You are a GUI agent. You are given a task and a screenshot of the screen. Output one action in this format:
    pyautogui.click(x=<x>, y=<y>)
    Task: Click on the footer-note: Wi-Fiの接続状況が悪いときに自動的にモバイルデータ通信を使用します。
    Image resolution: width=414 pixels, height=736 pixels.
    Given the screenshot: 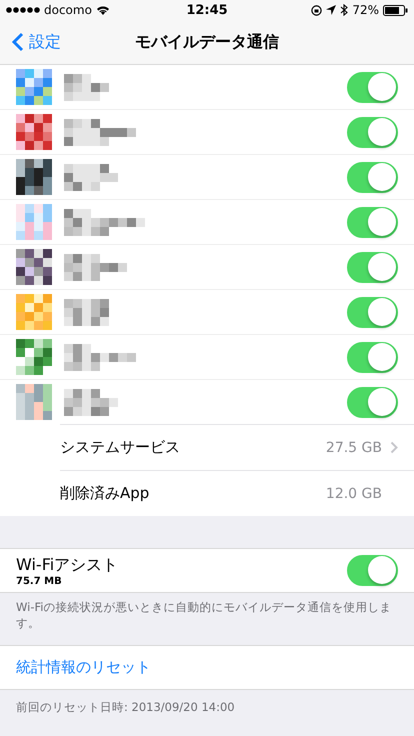 What is the action you would take?
    pyautogui.click(x=203, y=615)
    